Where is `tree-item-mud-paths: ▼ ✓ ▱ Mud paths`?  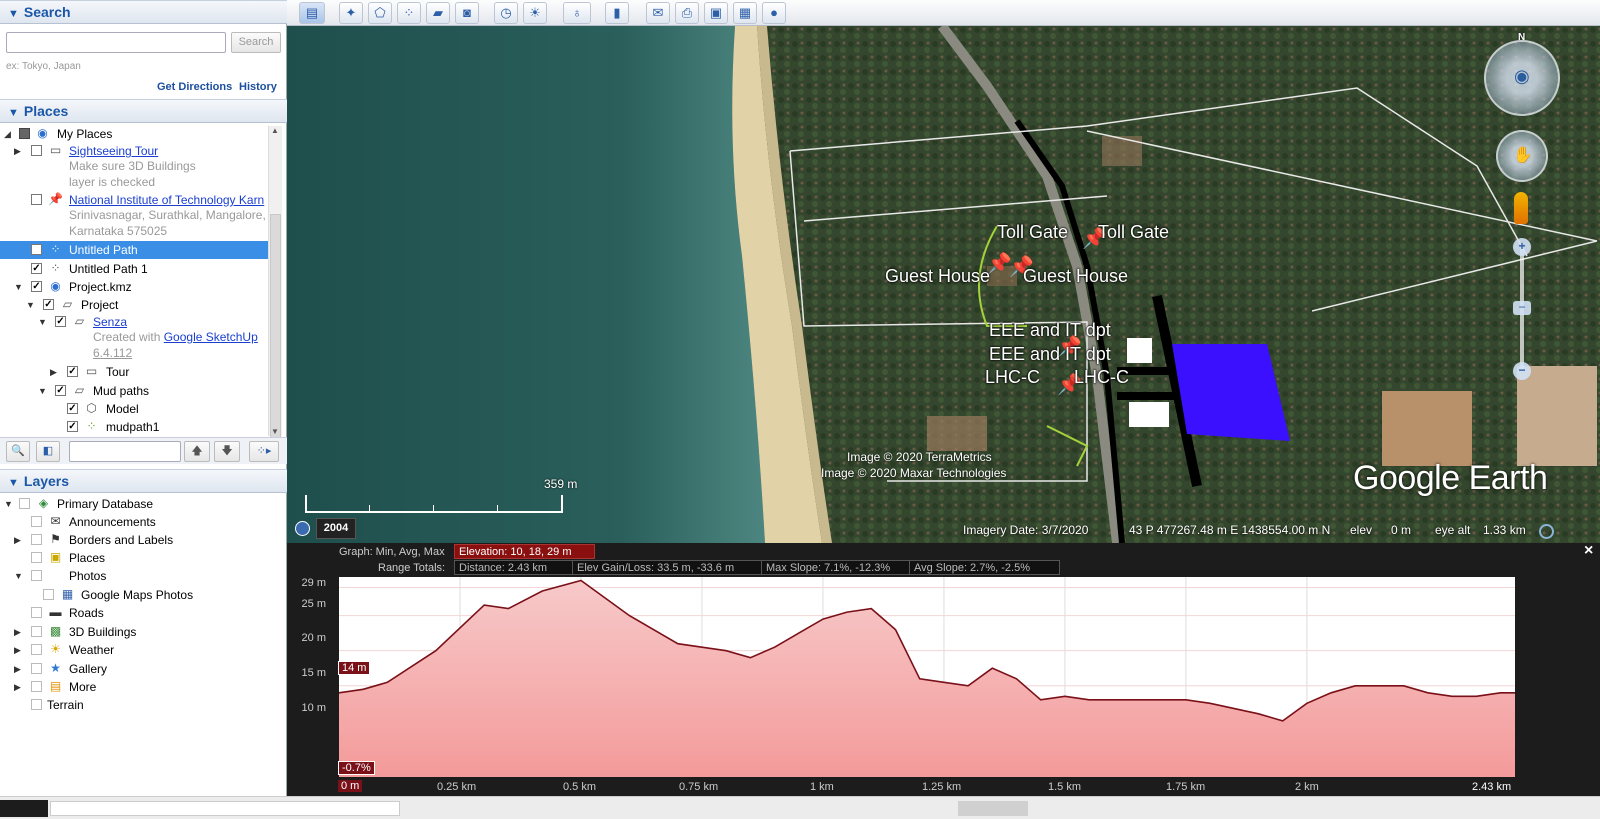 tree-item-mud-paths: ▼ ✓ ▱ Mud paths is located at coordinates (134, 391).